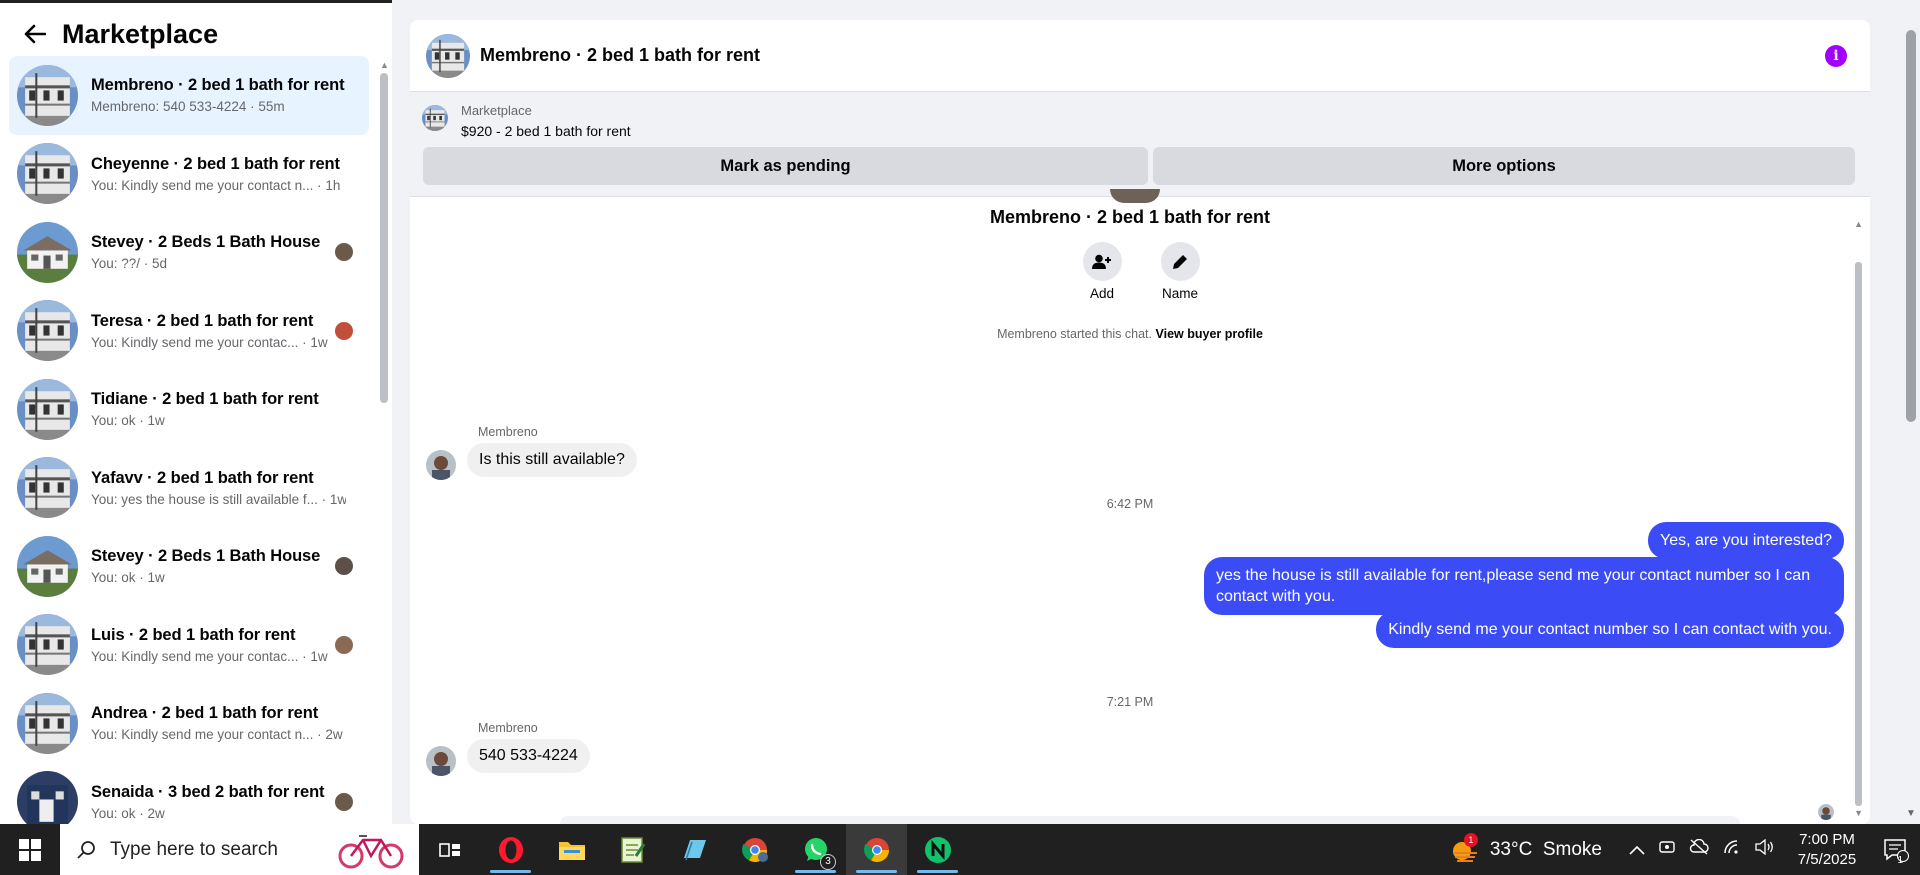 This screenshot has height=875, width=1920. Describe the element at coordinates (620, 55) in the screenshot. I see `chat-title: Membreno · 2 bed 1 bath for rent` at that location.